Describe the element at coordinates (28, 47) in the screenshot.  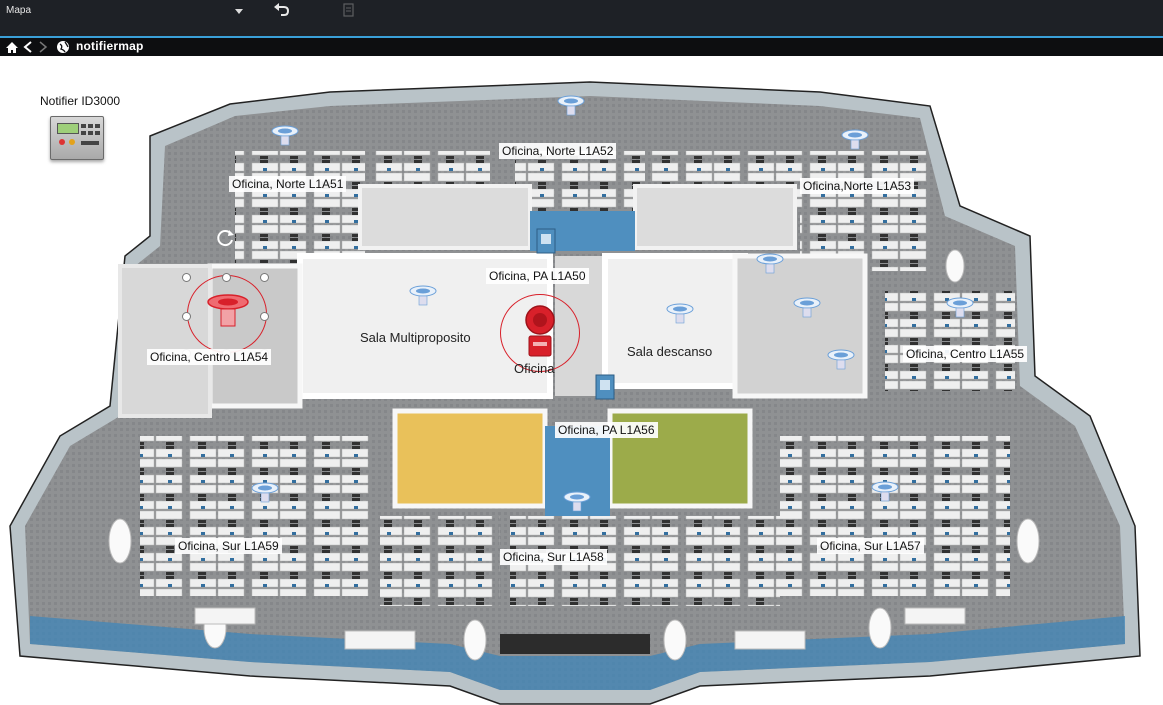
I see `back-icon` at that location.